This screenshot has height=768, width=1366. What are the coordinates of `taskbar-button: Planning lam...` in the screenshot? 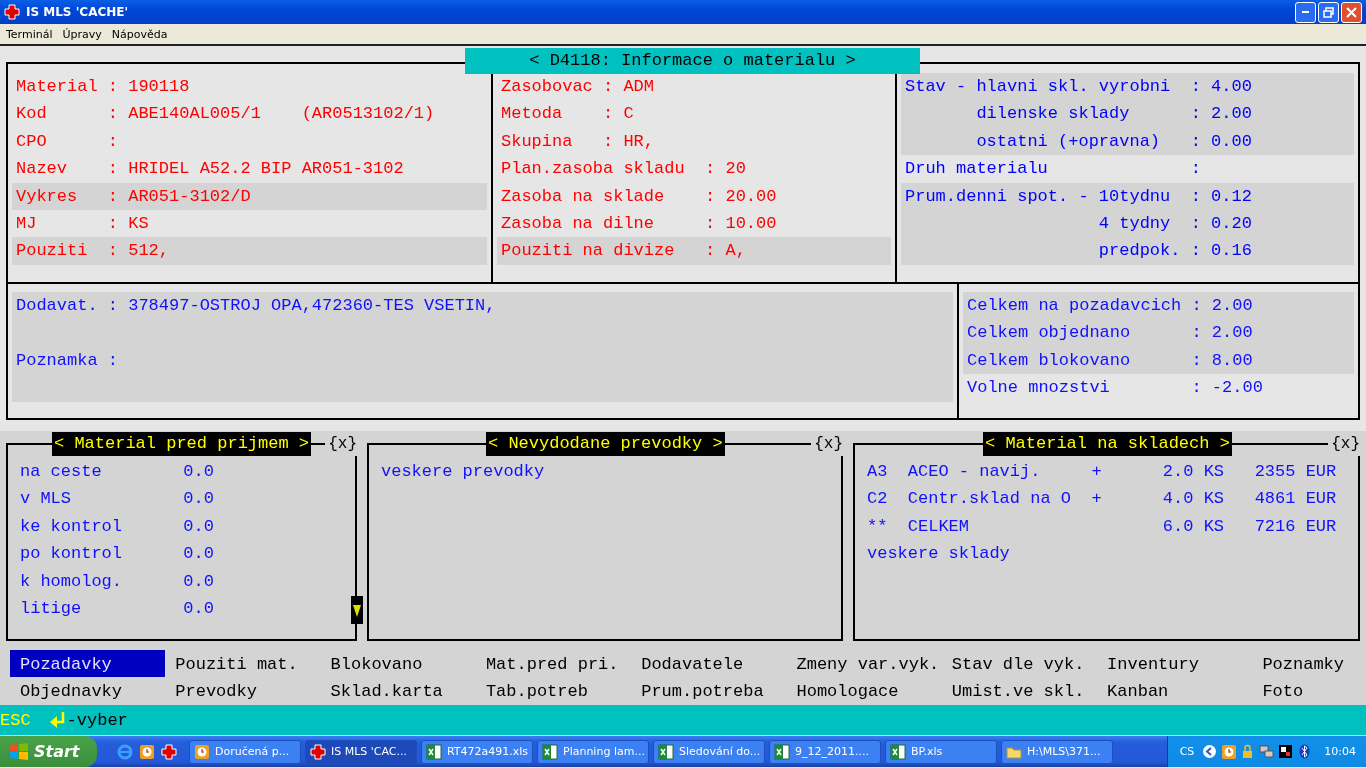 It's located at (593, 751).